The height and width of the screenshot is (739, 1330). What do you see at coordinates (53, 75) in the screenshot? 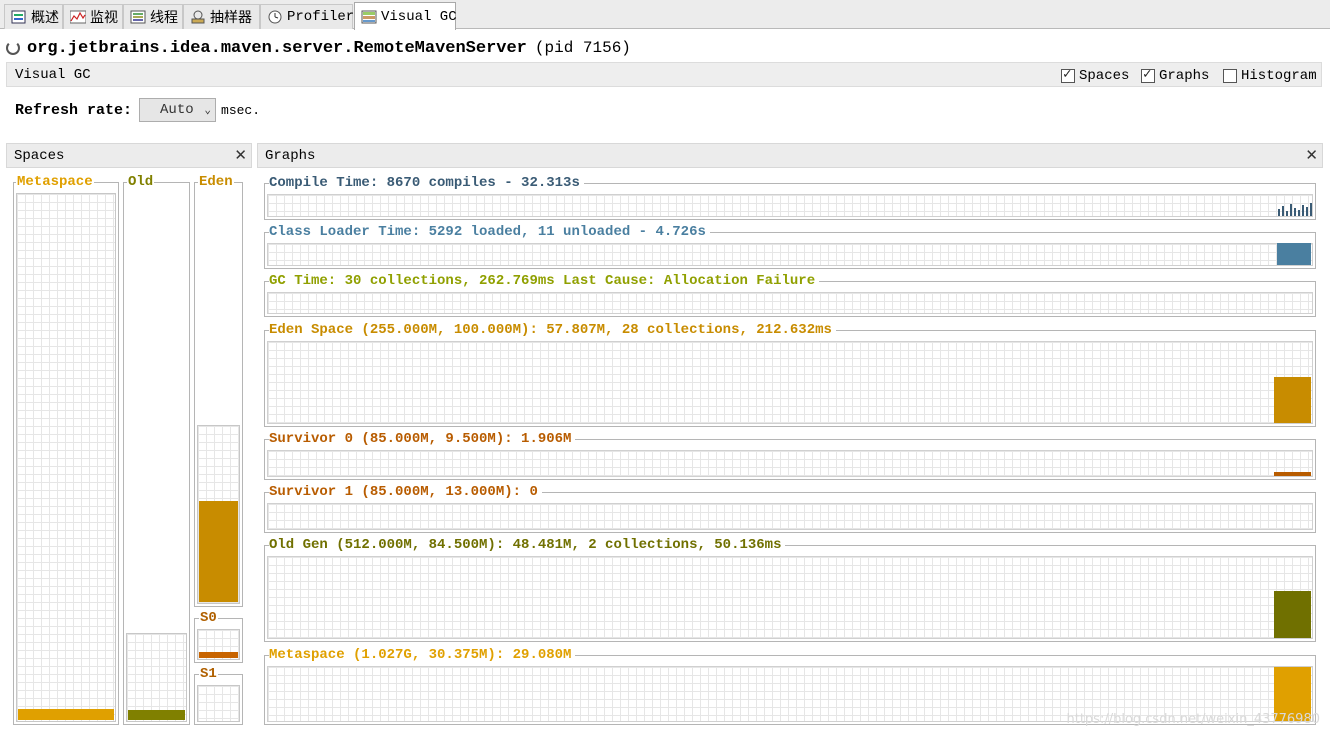
I see `visual-gc-title: Visual GC` at bounding box center [53, 75].